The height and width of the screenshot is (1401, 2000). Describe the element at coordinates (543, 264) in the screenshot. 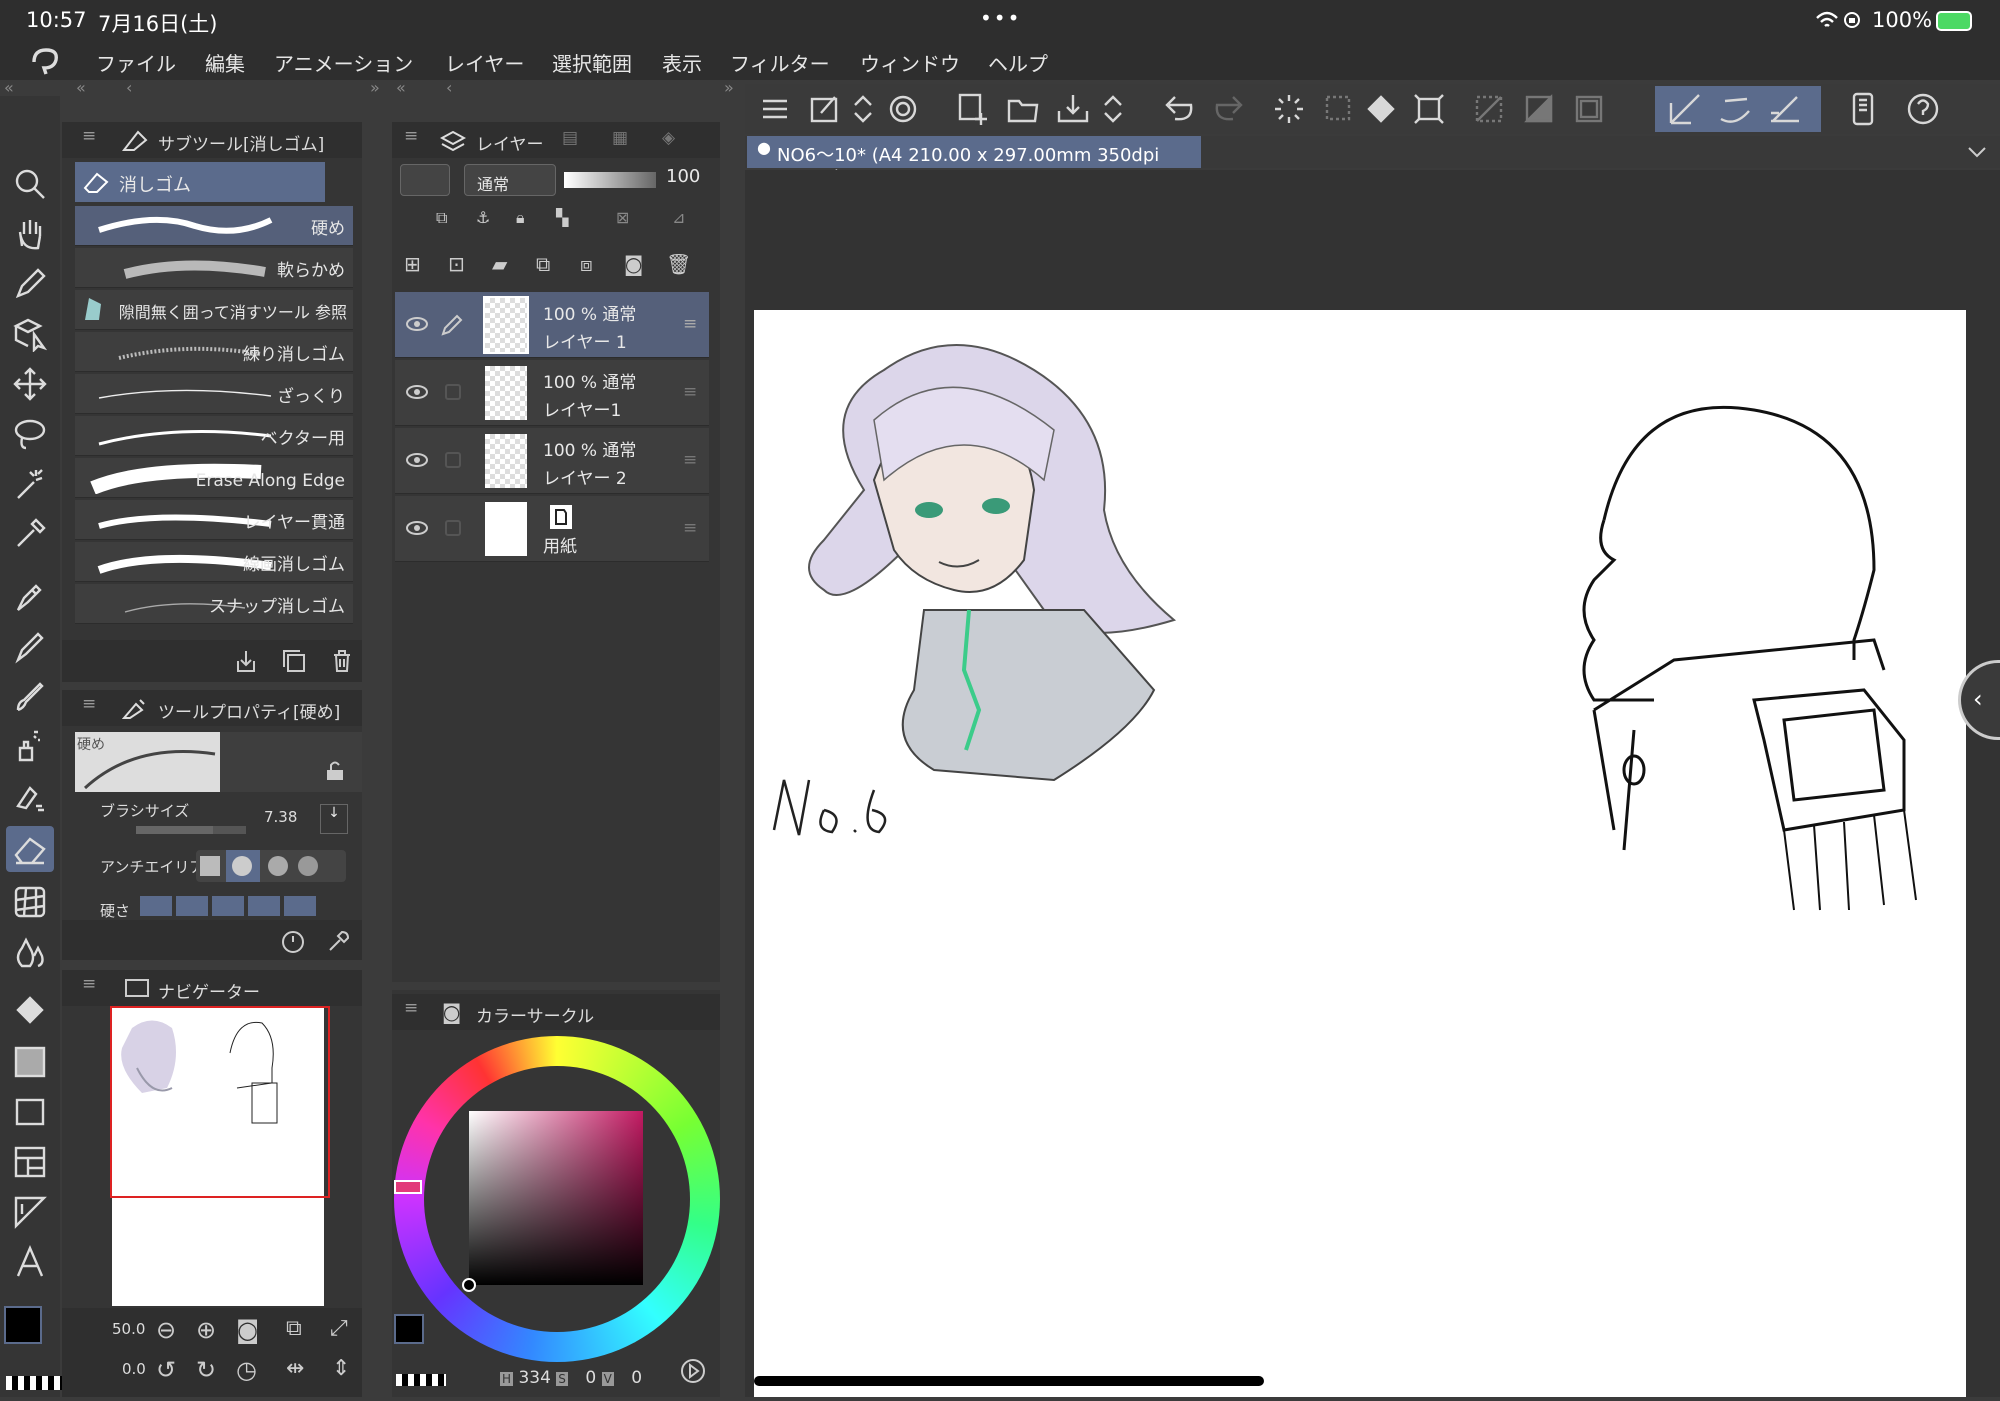

I see `transfer-down-icon: ⧉` at that location.